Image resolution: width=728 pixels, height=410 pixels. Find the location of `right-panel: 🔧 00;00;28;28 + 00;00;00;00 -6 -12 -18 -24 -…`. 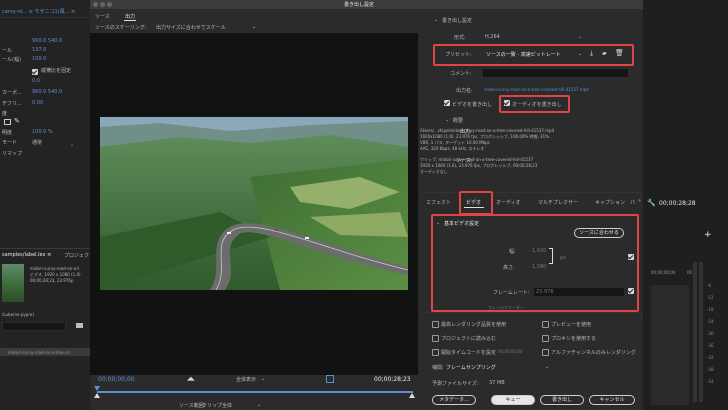

right-panel: 🔧 00;00;28;28 + 00;00;00;00 -6 -12 -18 -24 -… is located at coordinates (685, 205).